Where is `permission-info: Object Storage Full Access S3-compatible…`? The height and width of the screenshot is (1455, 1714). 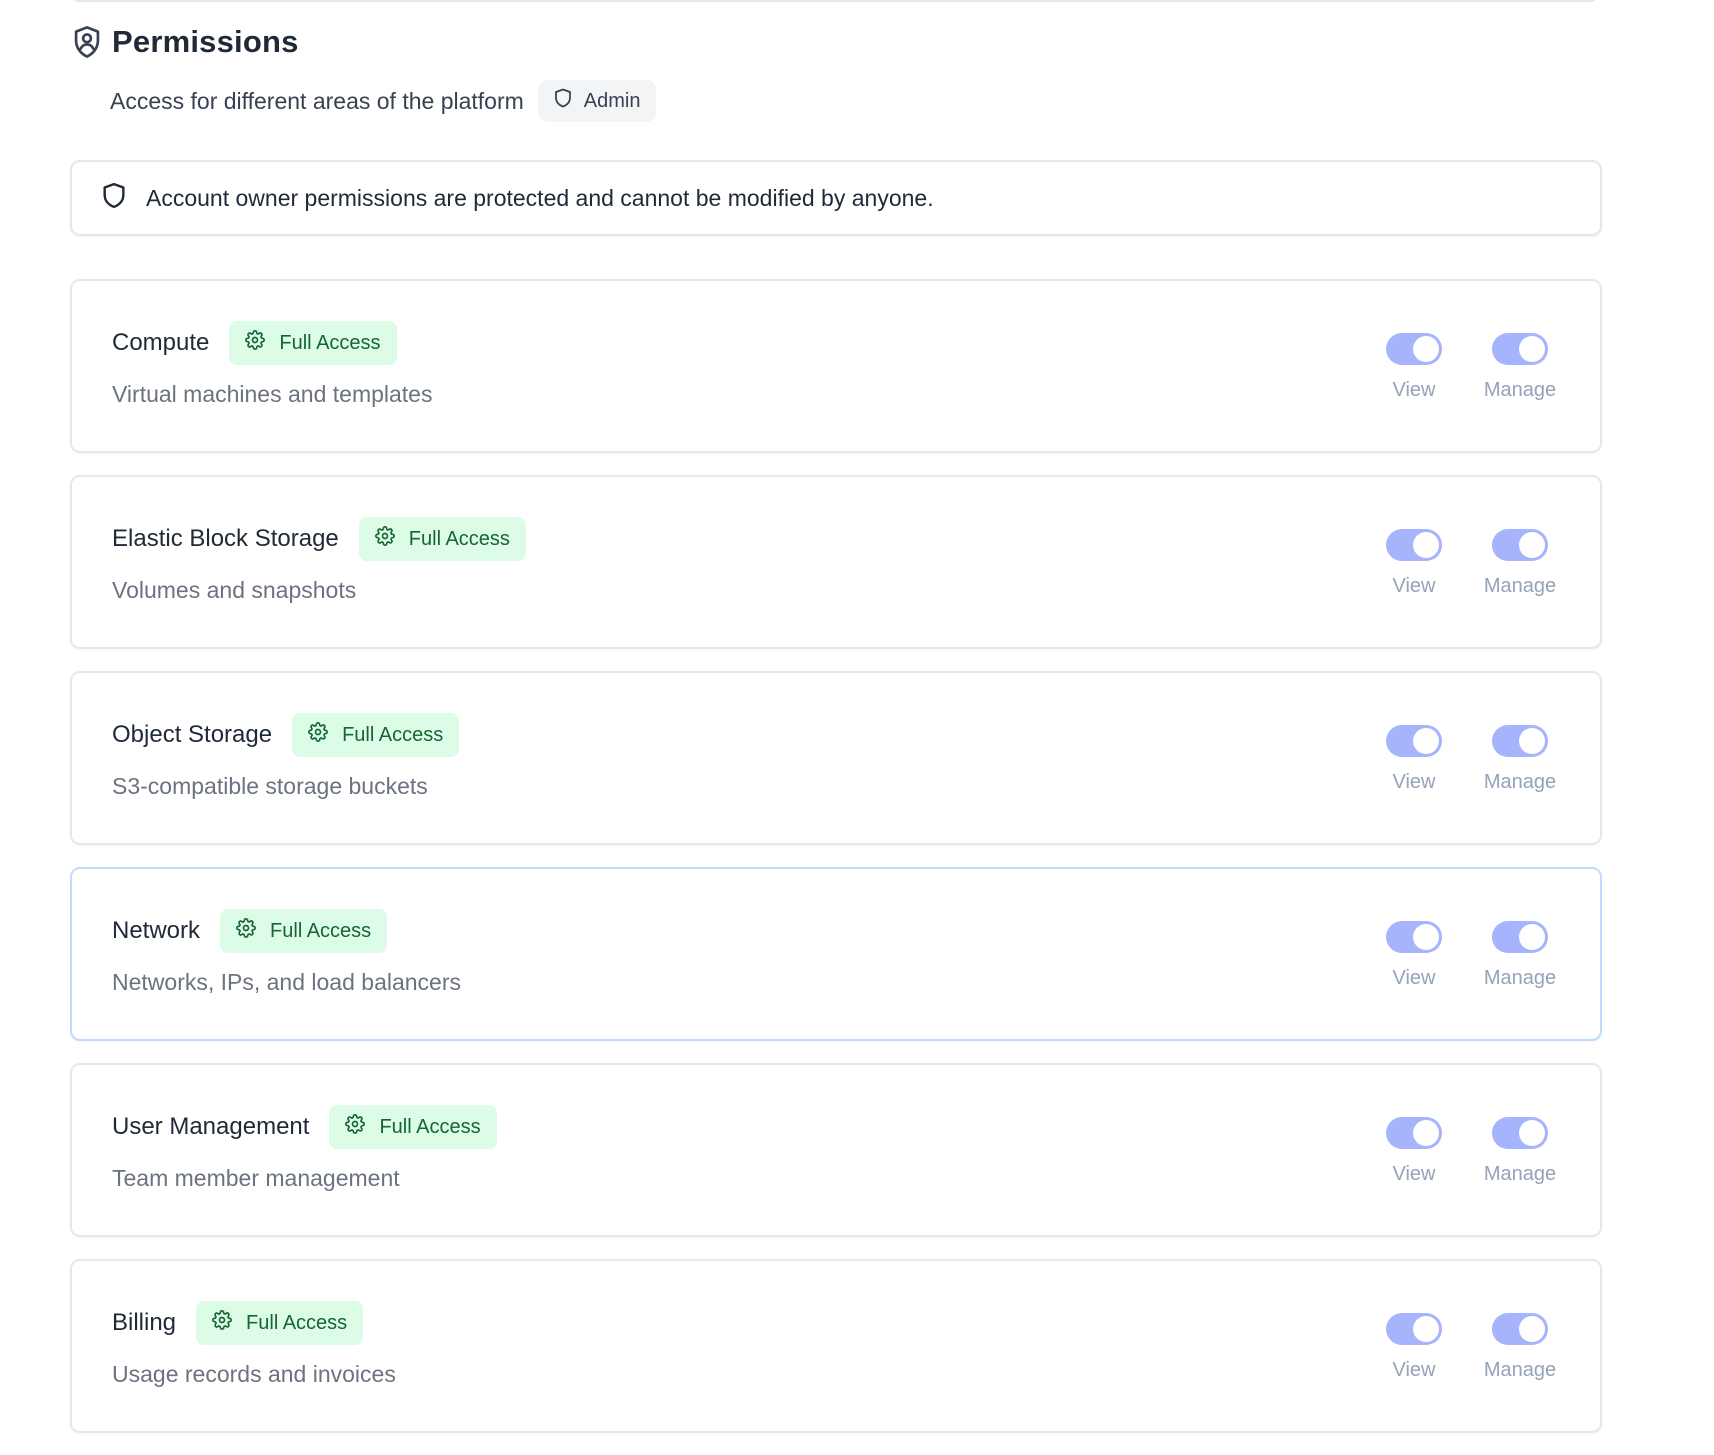
permission-info: Object Storage Full Access S3-compatible… is located at coordinates (286, 756).